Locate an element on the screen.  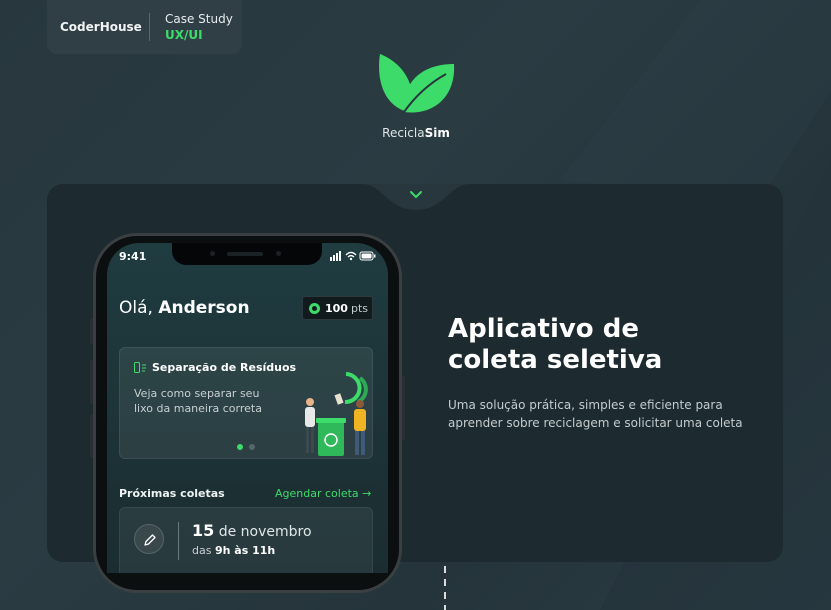
next-collection-card: 15 de novembro das 9h às 11h is located at coordinates (246, 540).